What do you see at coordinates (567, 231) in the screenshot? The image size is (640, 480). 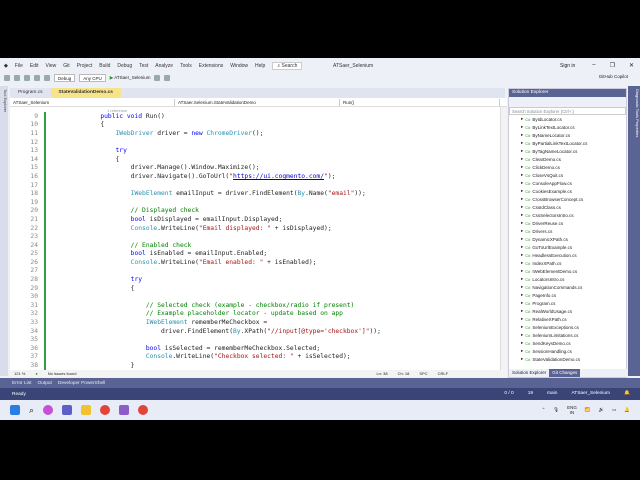 I see `solution-item: ▸ C# Drivers.cs` at bounding box center [567, 231].